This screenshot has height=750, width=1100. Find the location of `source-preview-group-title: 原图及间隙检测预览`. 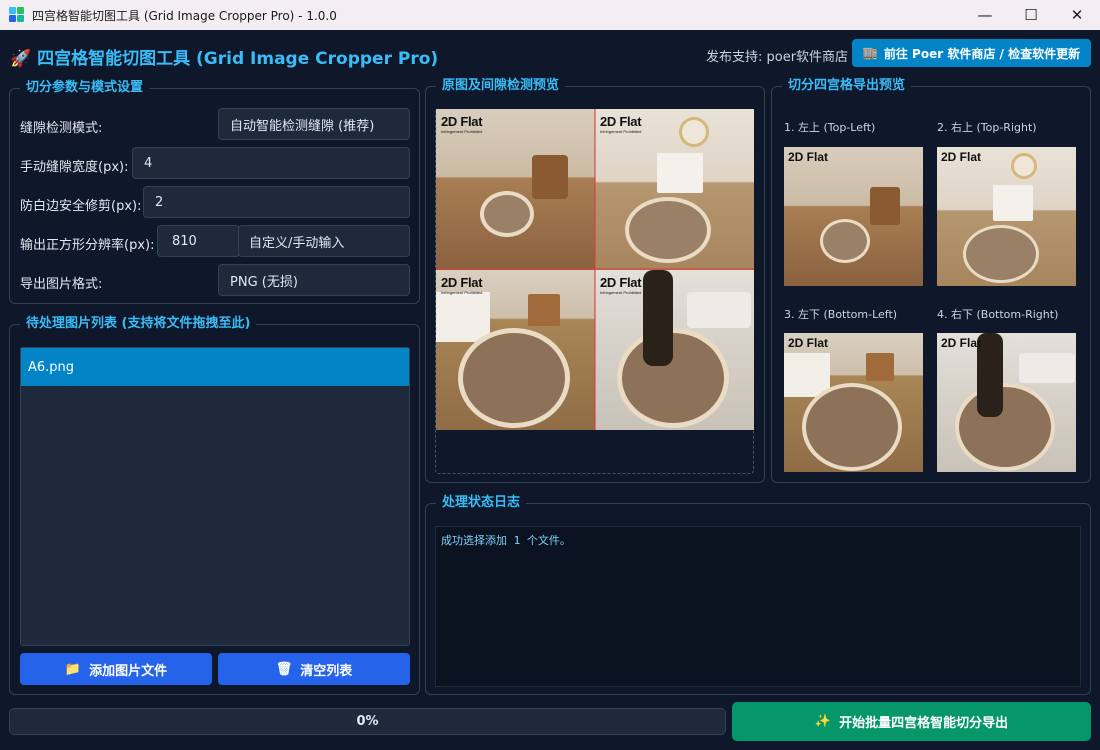

source-preview-group-title: 原图及间隙检测预览 is located at coordinates (501, 86).